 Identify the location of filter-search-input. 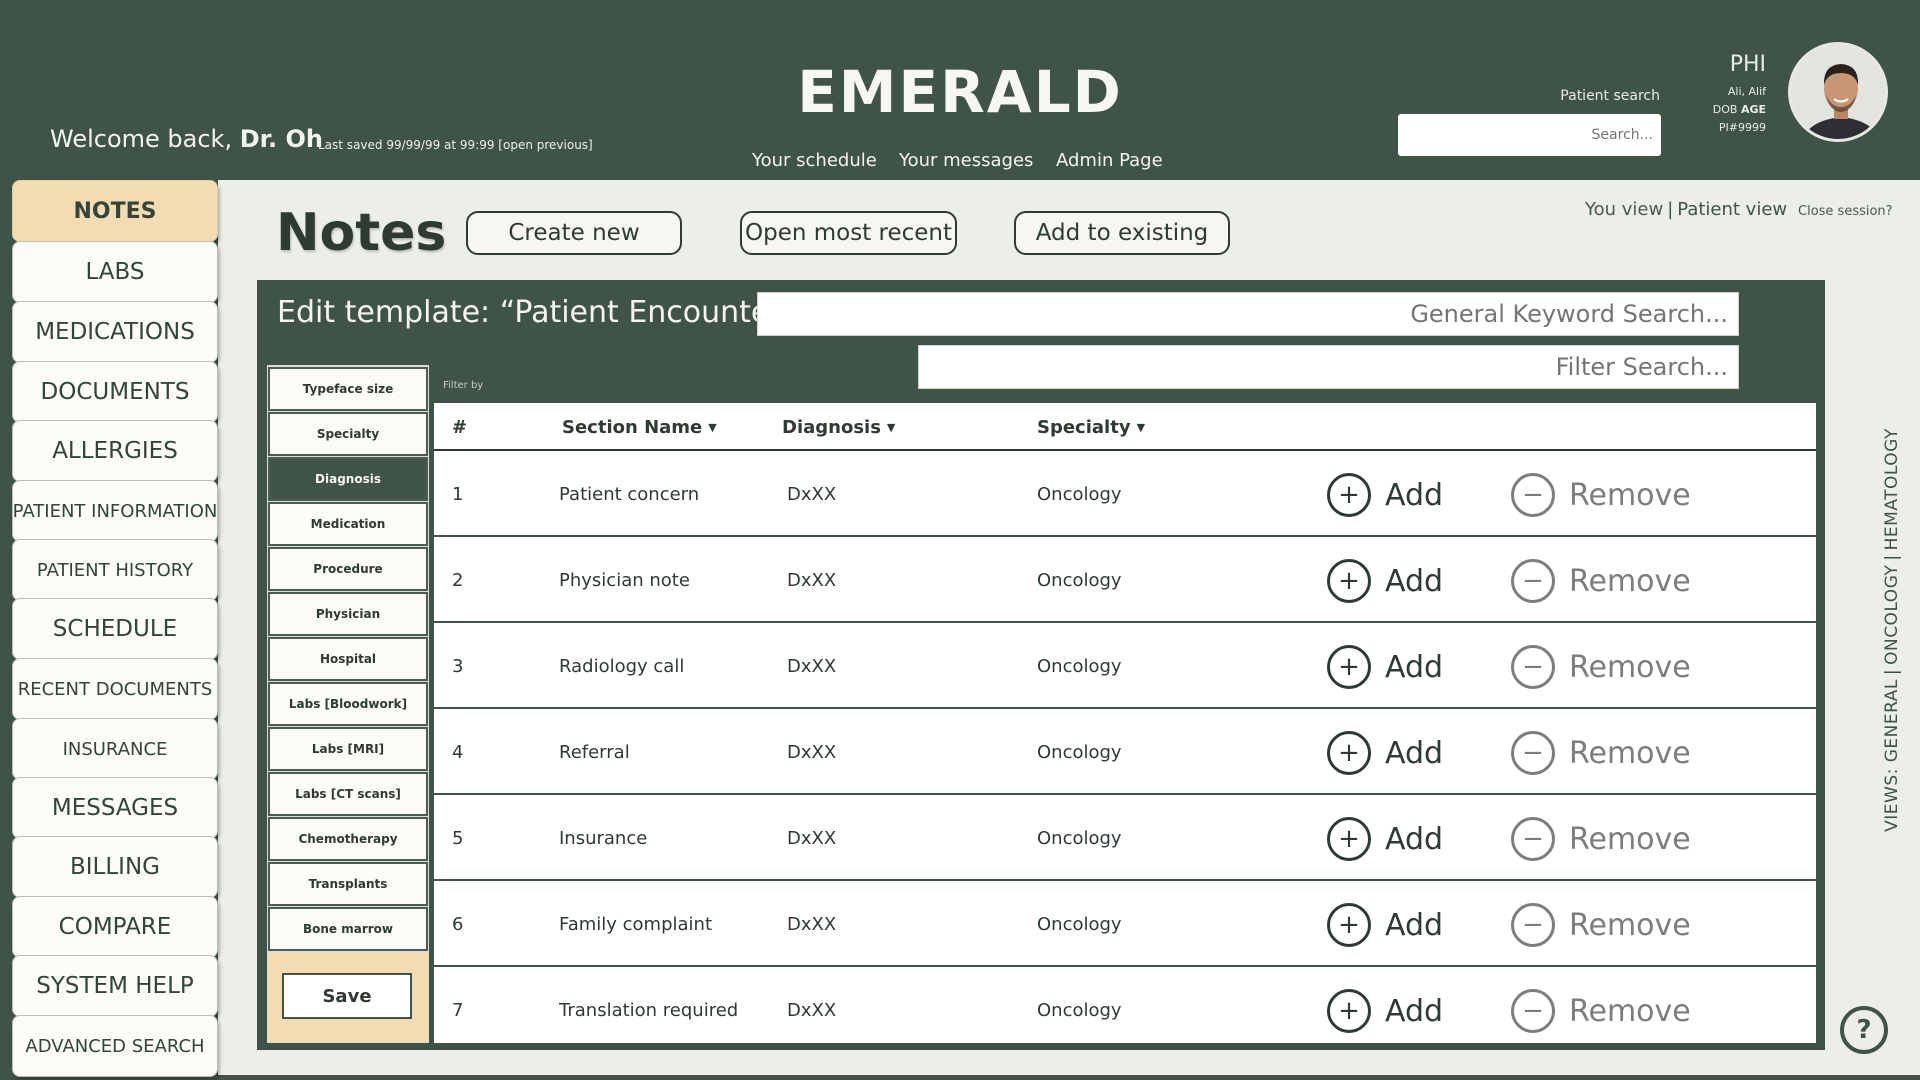
(1328, 367).